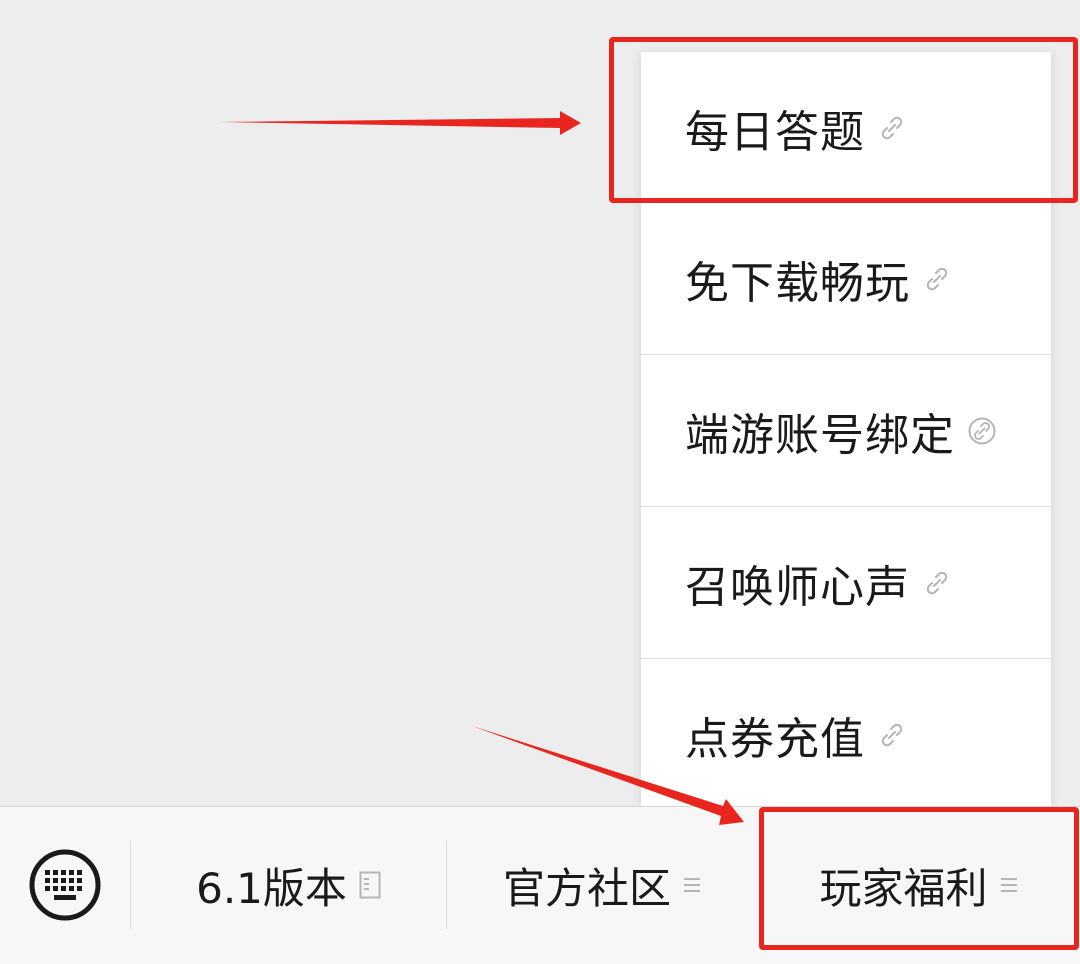 The width and height of the screenshot is (1080, 964). What do you see at coordinates (586, 888) in the screenshot?
I see `tab-label: 官方社区` at bounding box center [586, 888].